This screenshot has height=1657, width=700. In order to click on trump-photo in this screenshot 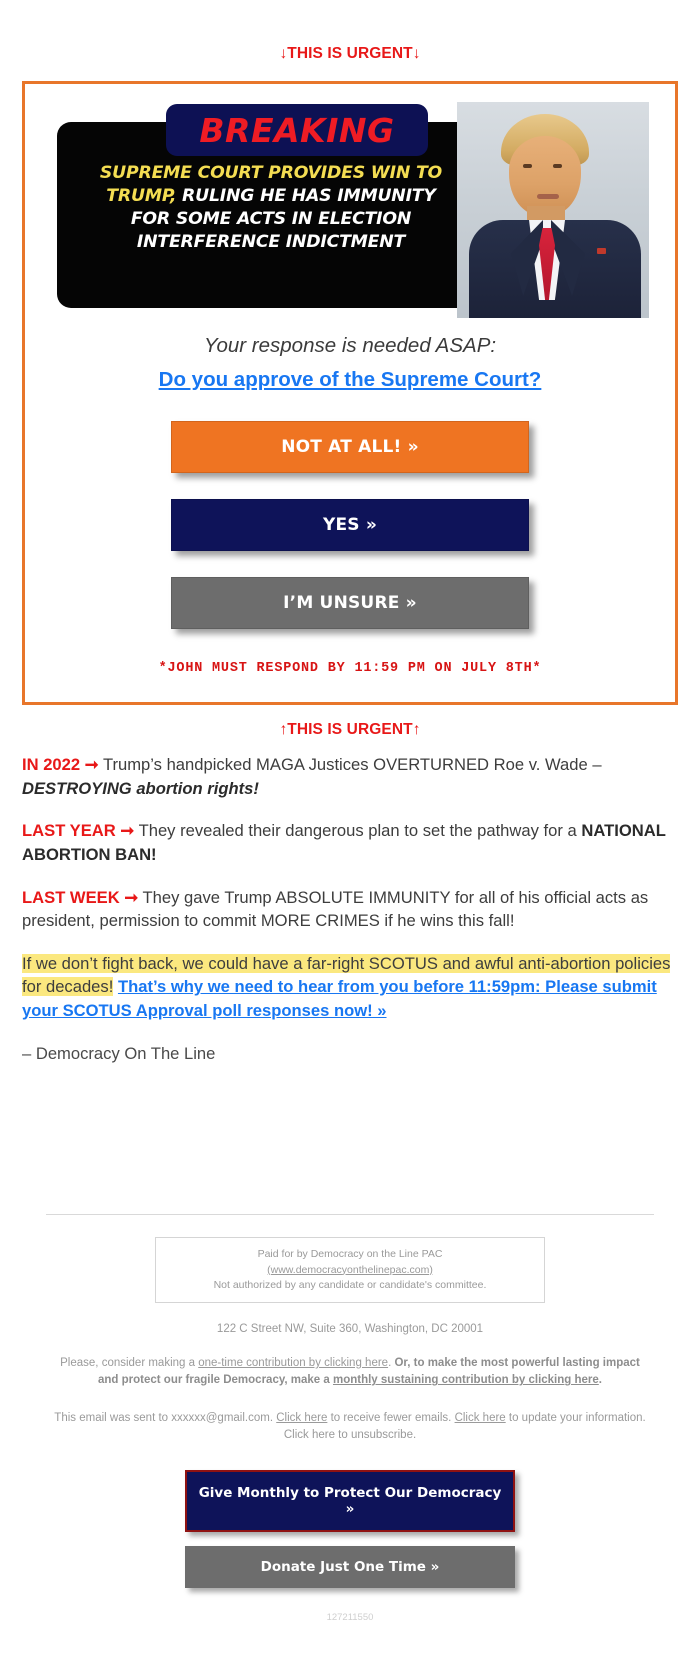, I will do `click(553, 210)`.